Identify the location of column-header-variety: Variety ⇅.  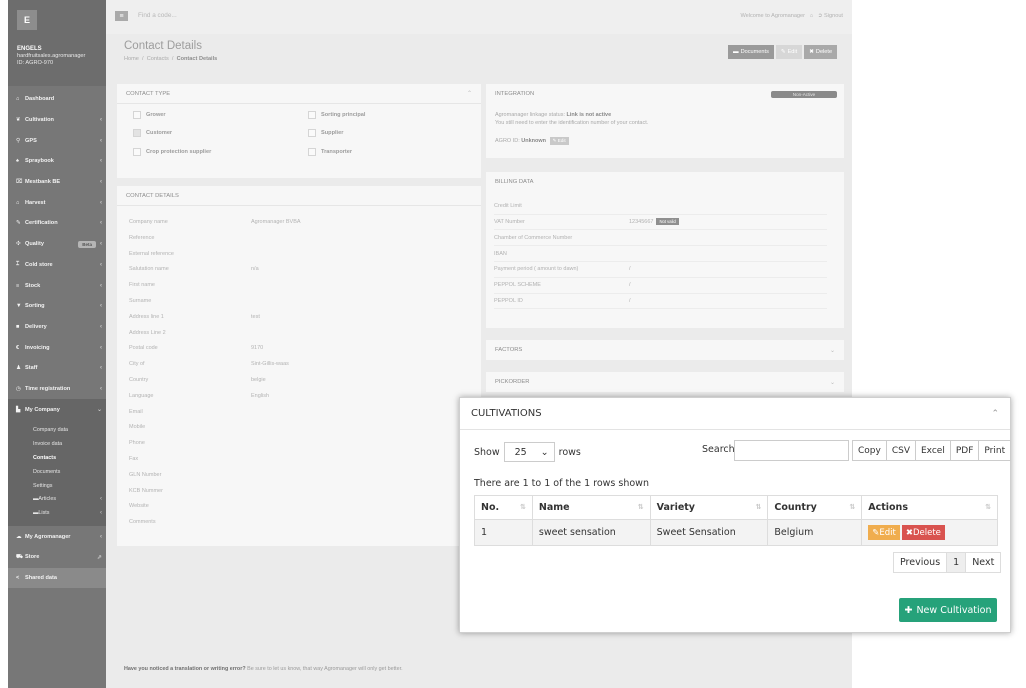
(709, 507).